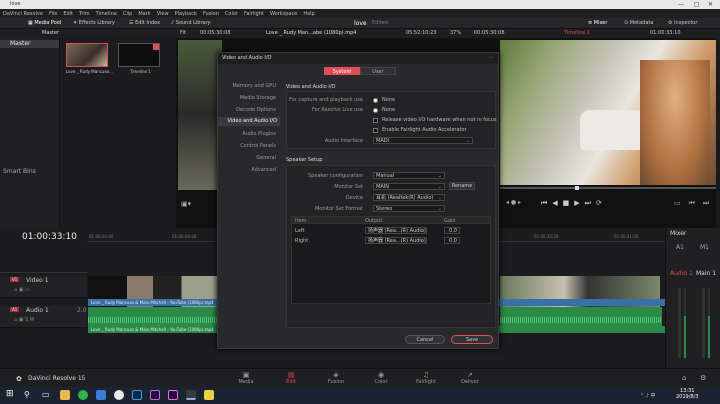 The width and height of the screenshot is (720, 404). I want to click on nav-advanced: Advanced, so click(263, 170).